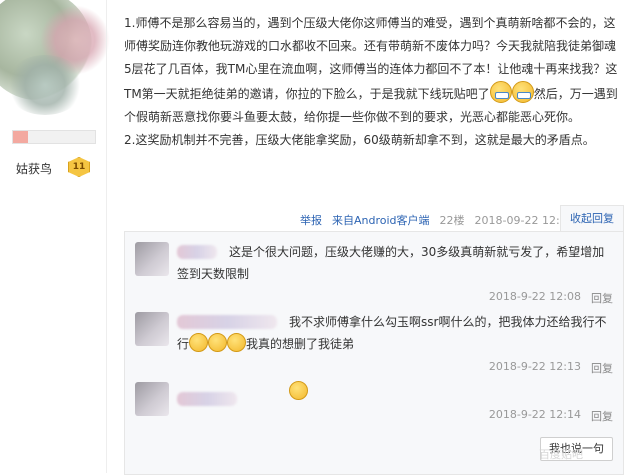 This screenshot has height=475, width=640. I want to click on column-divider, so click(106, 236).